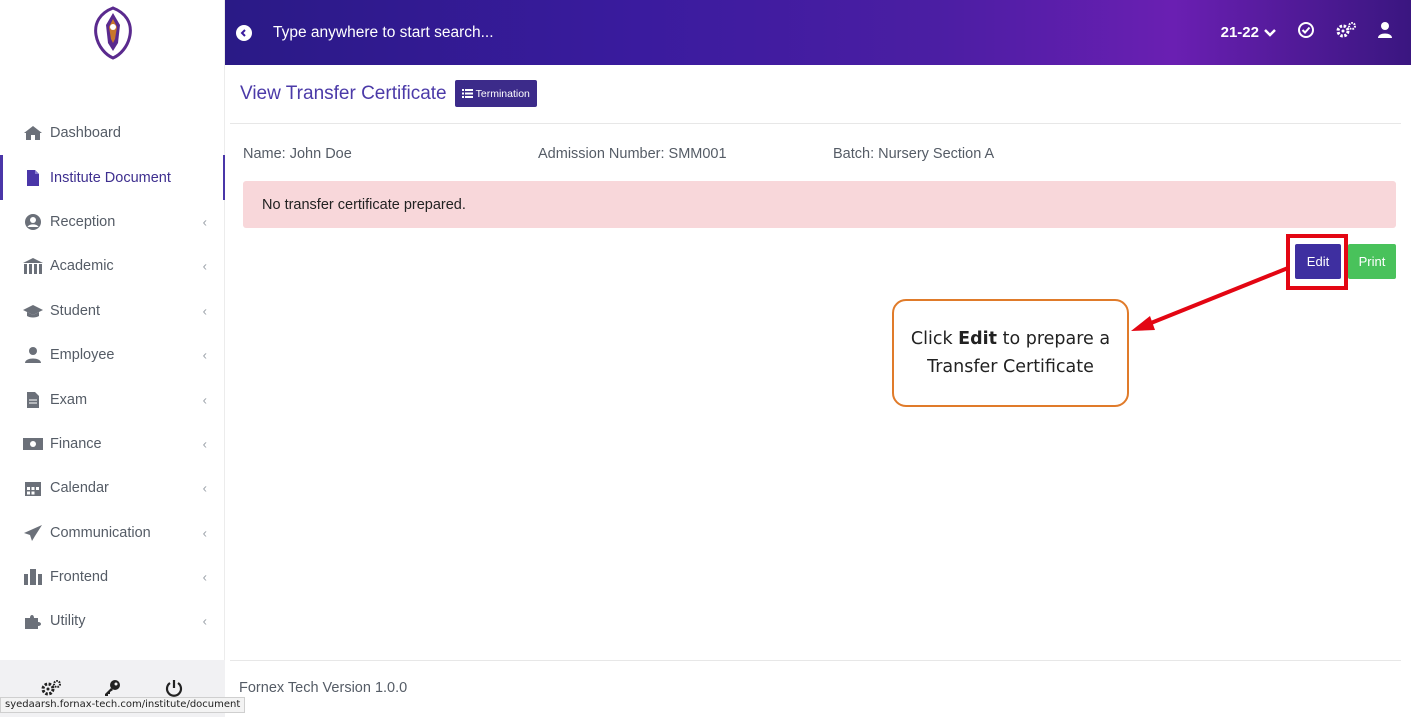 The width and height of the screenshot is (1411, 717). I want to click on sidebar-item-label: Dashboard, so click(85, 133).